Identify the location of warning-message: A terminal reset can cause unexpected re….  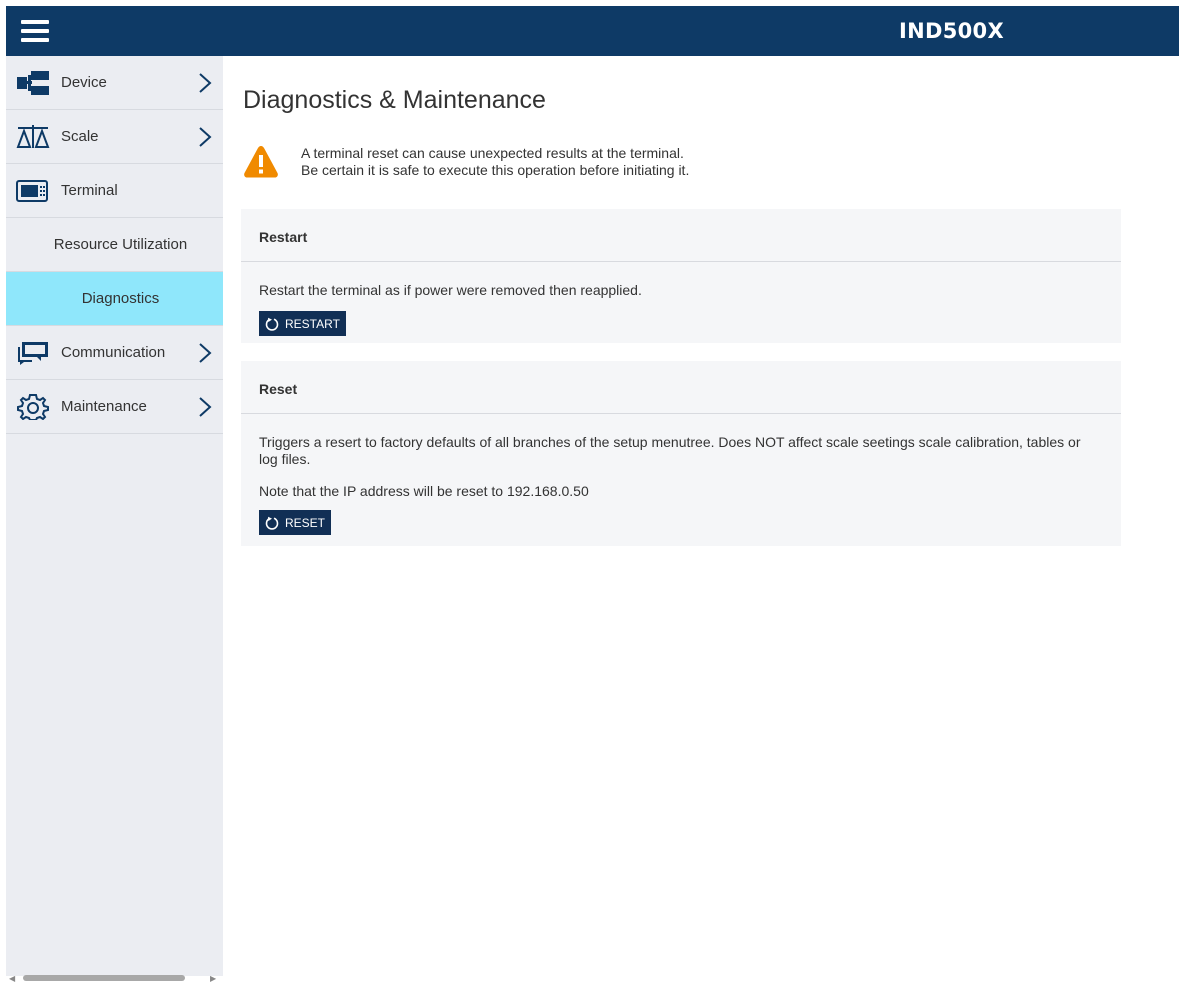
(495, 162).